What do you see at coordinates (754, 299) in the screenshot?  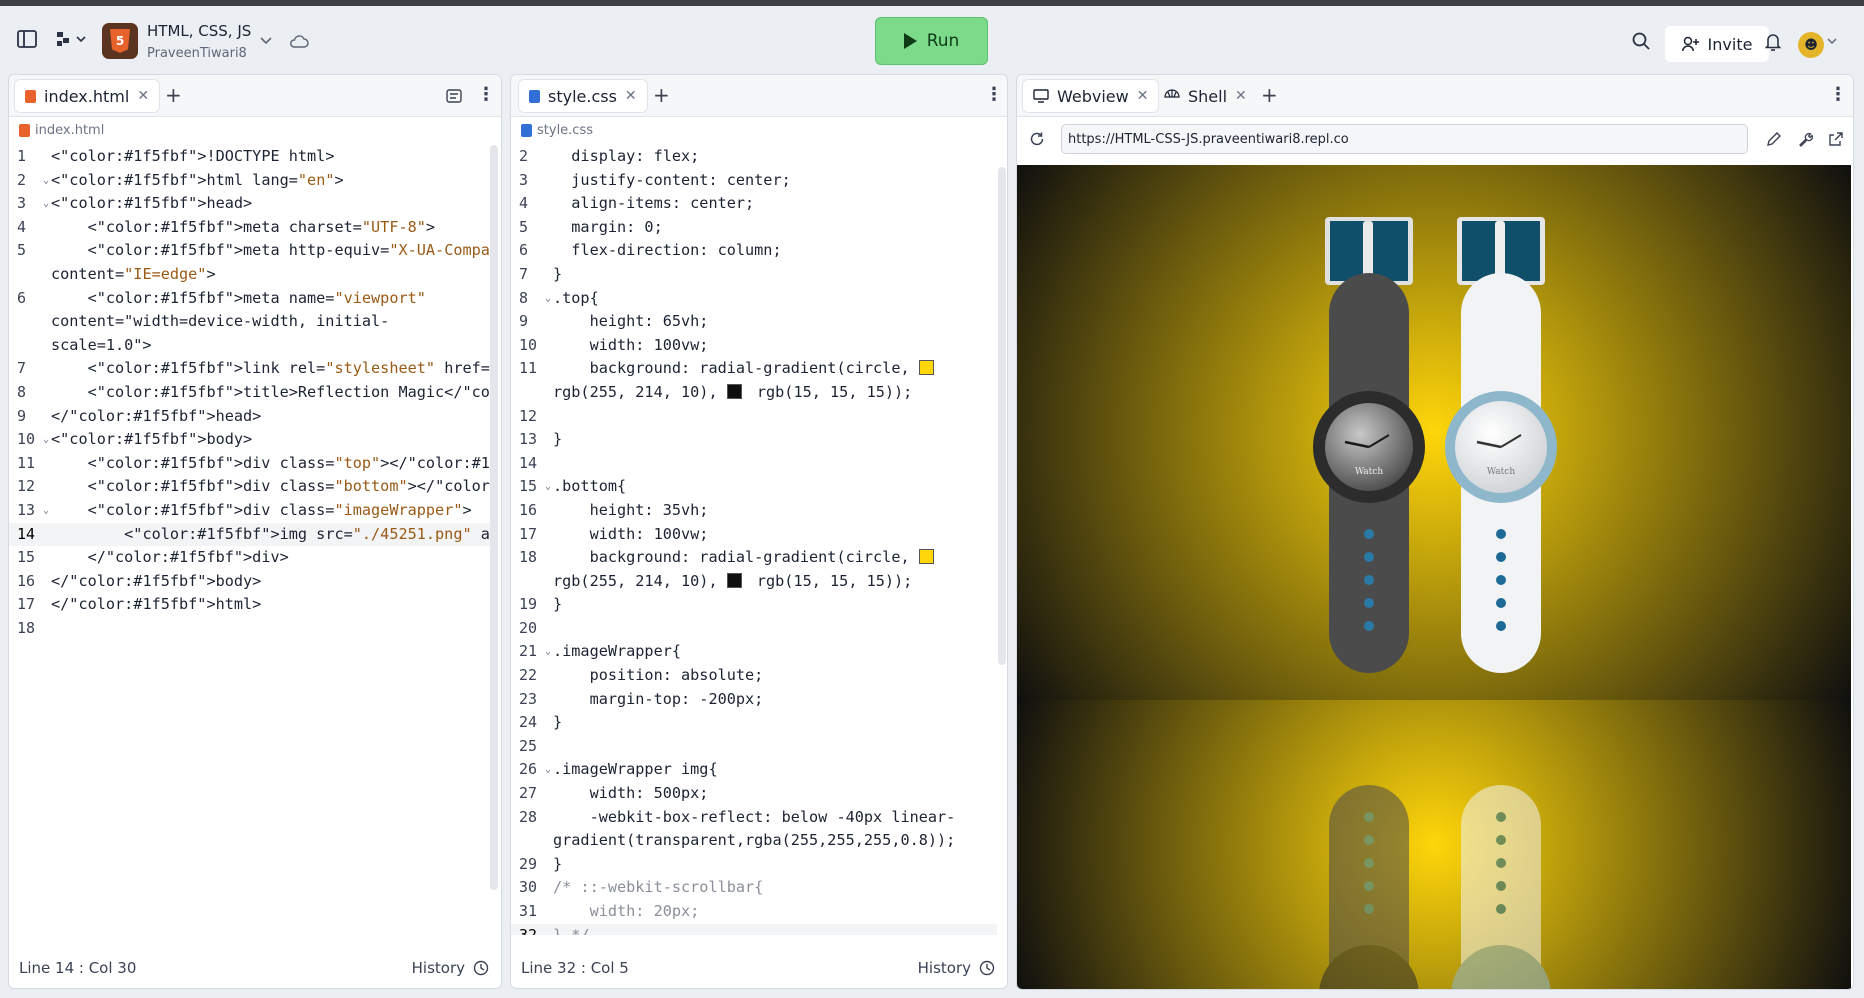 I see `code-line: 8 ⌄ .top{` at bounding box center [754, 299].